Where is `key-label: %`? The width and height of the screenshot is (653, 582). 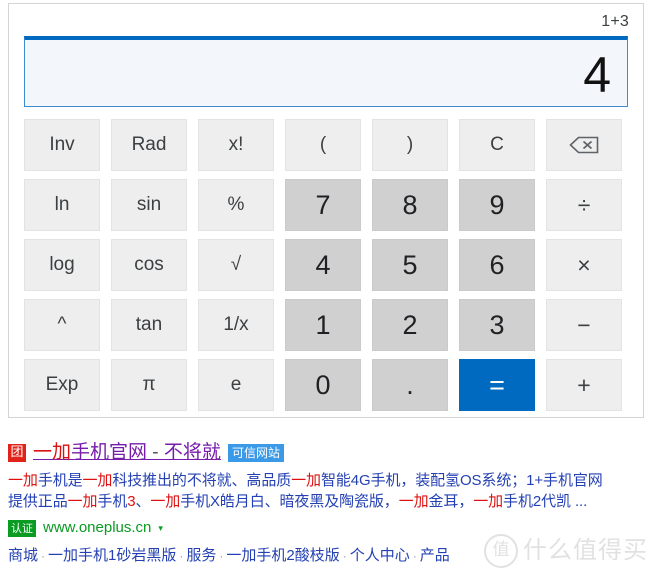 key-label: % is located at coordinates (236, 204).